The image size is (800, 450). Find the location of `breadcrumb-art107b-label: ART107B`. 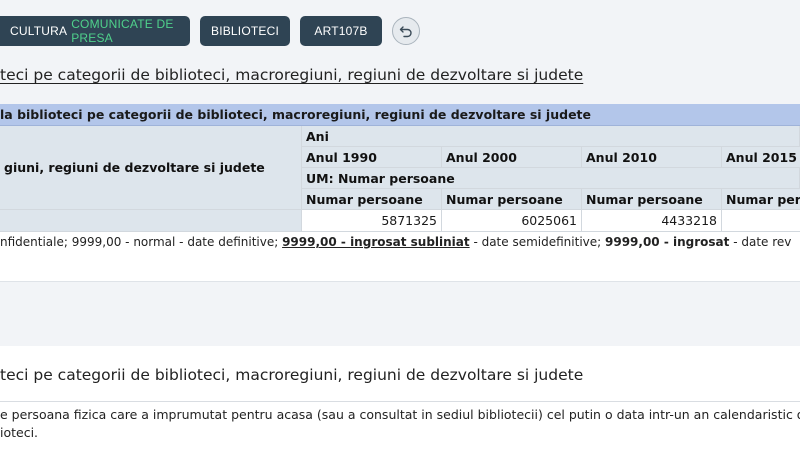

breadcrumb-art107b-label: ART107B is located at coordinates (341, 31).